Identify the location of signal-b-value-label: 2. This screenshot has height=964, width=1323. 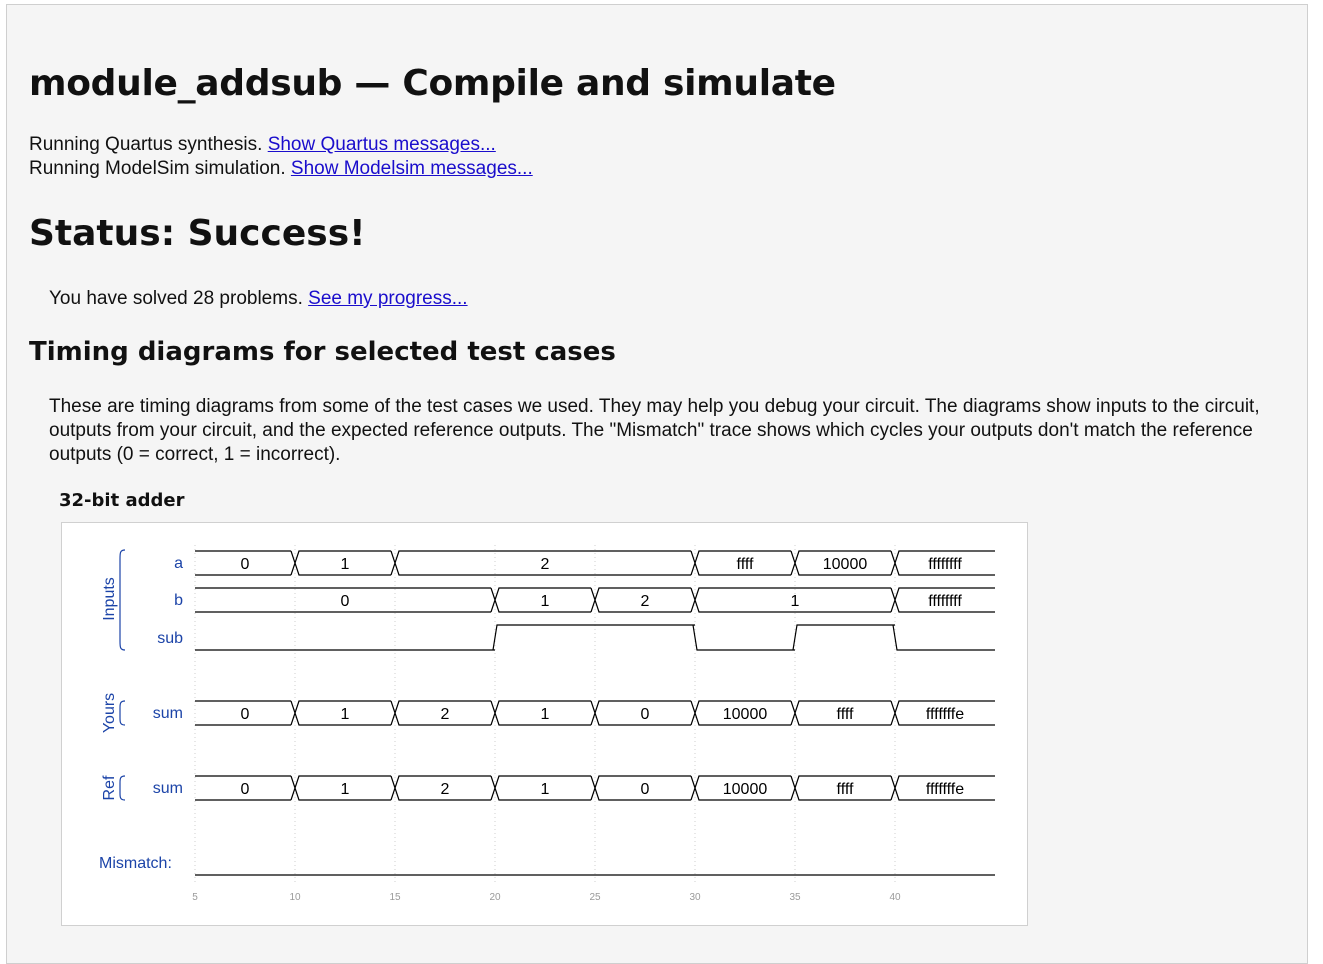
(645, 601).